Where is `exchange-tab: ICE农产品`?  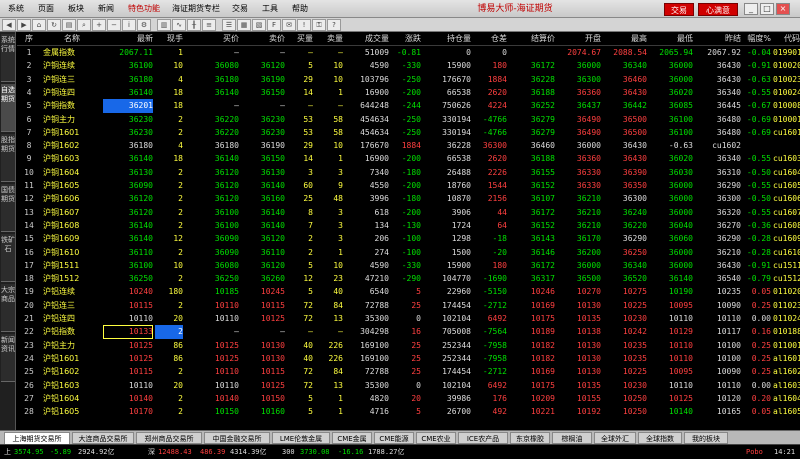 exchange-tab: ICE农产品 is located at coordinates (483, 438).